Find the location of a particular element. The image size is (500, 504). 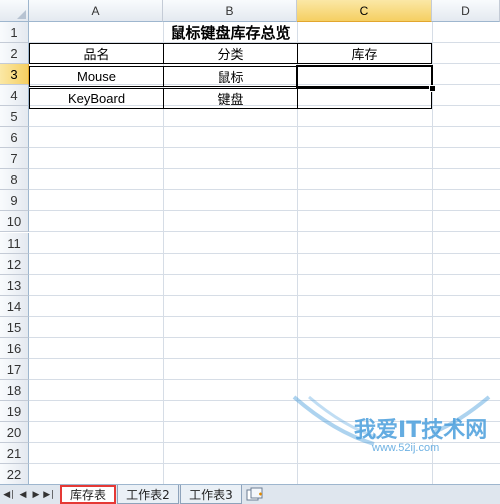

next-sheet-icon: ▶ is located at coordinates (36, 494).